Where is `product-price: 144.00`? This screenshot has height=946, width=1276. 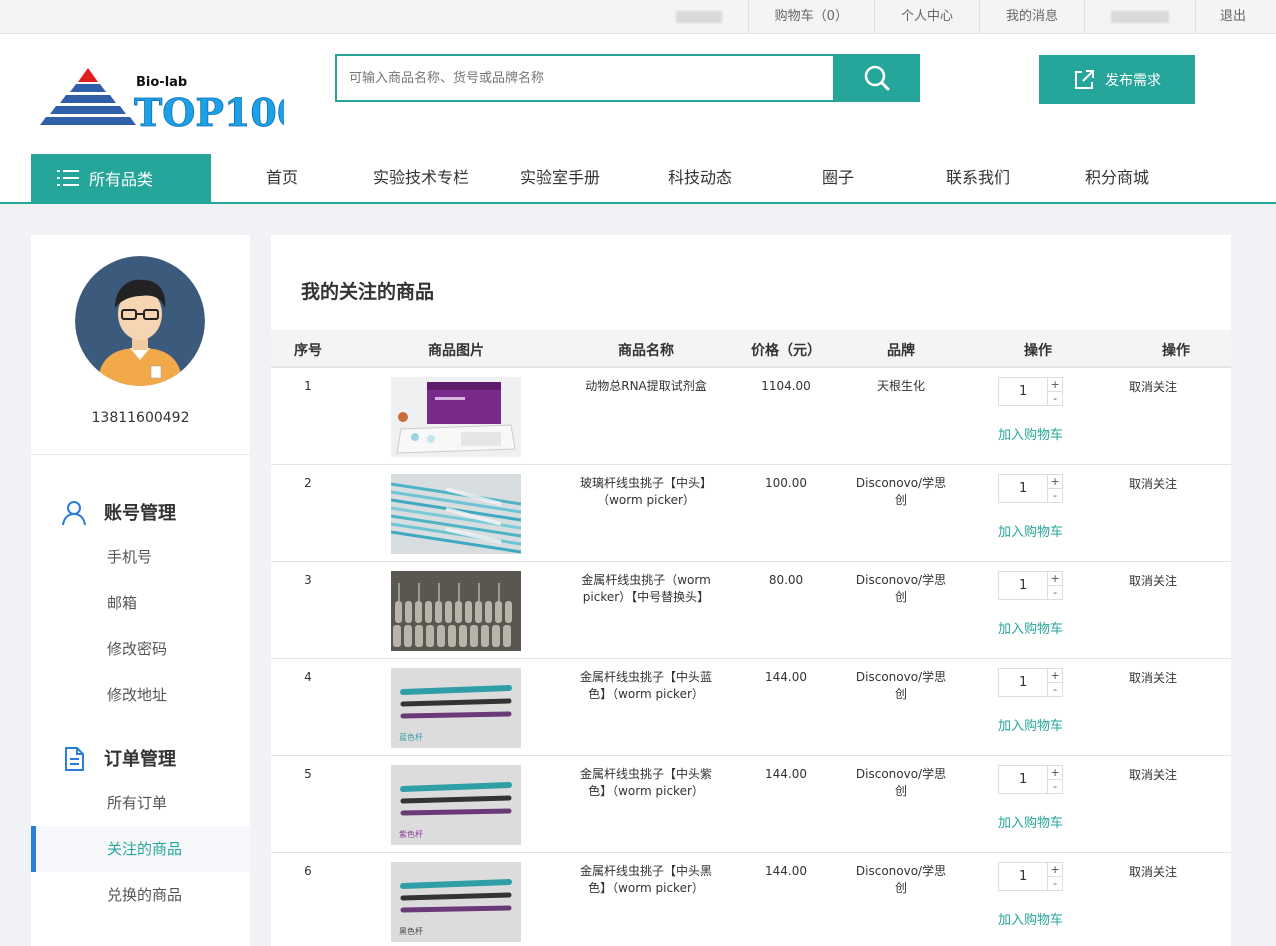 product-price: 144.00 is located at coordinates (786, 774).